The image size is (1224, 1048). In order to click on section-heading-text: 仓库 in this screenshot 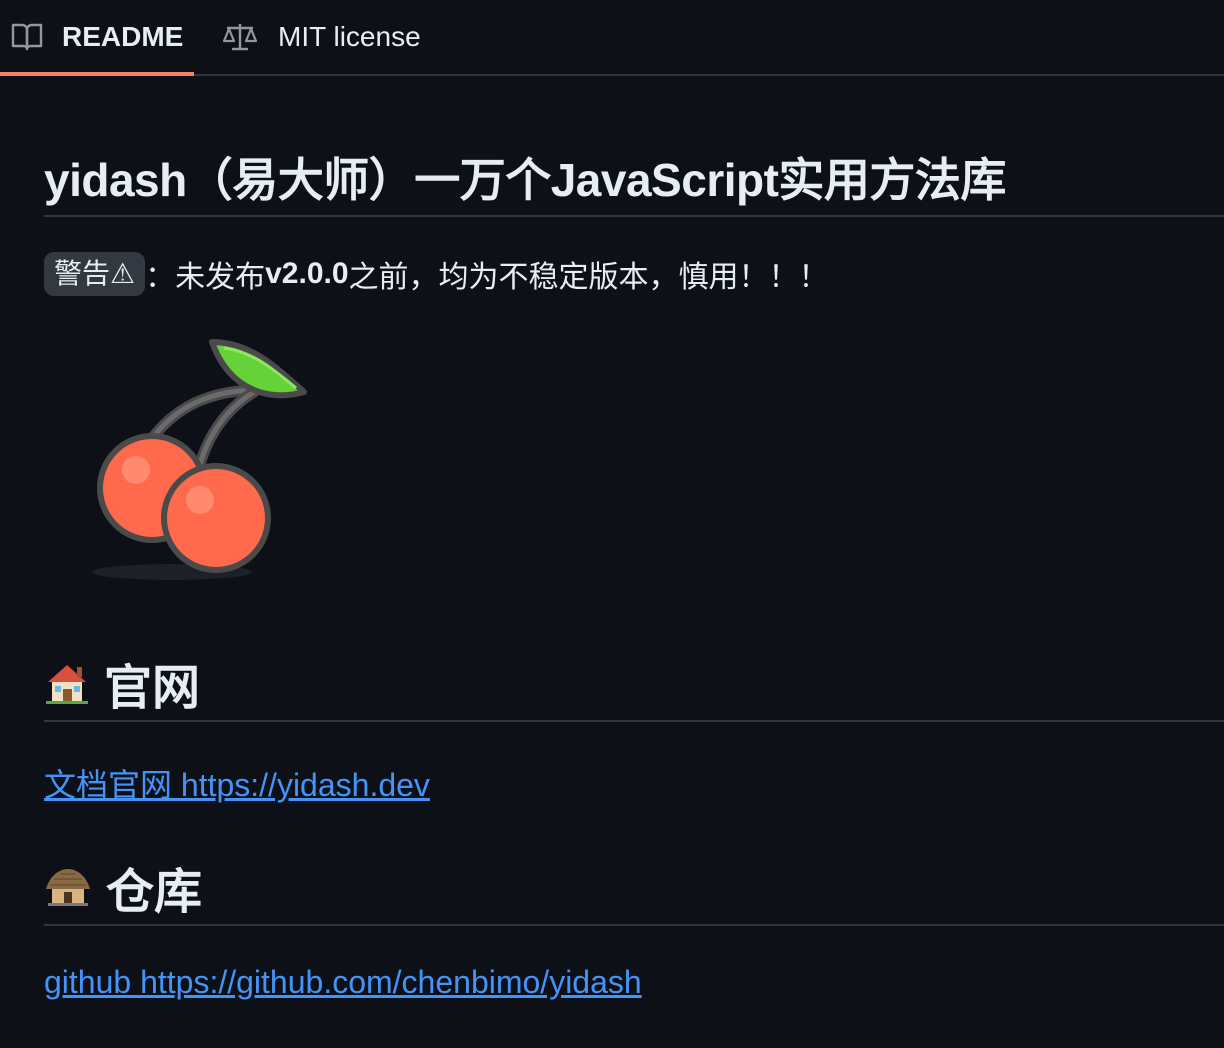, I will do `click(154, 892)`.